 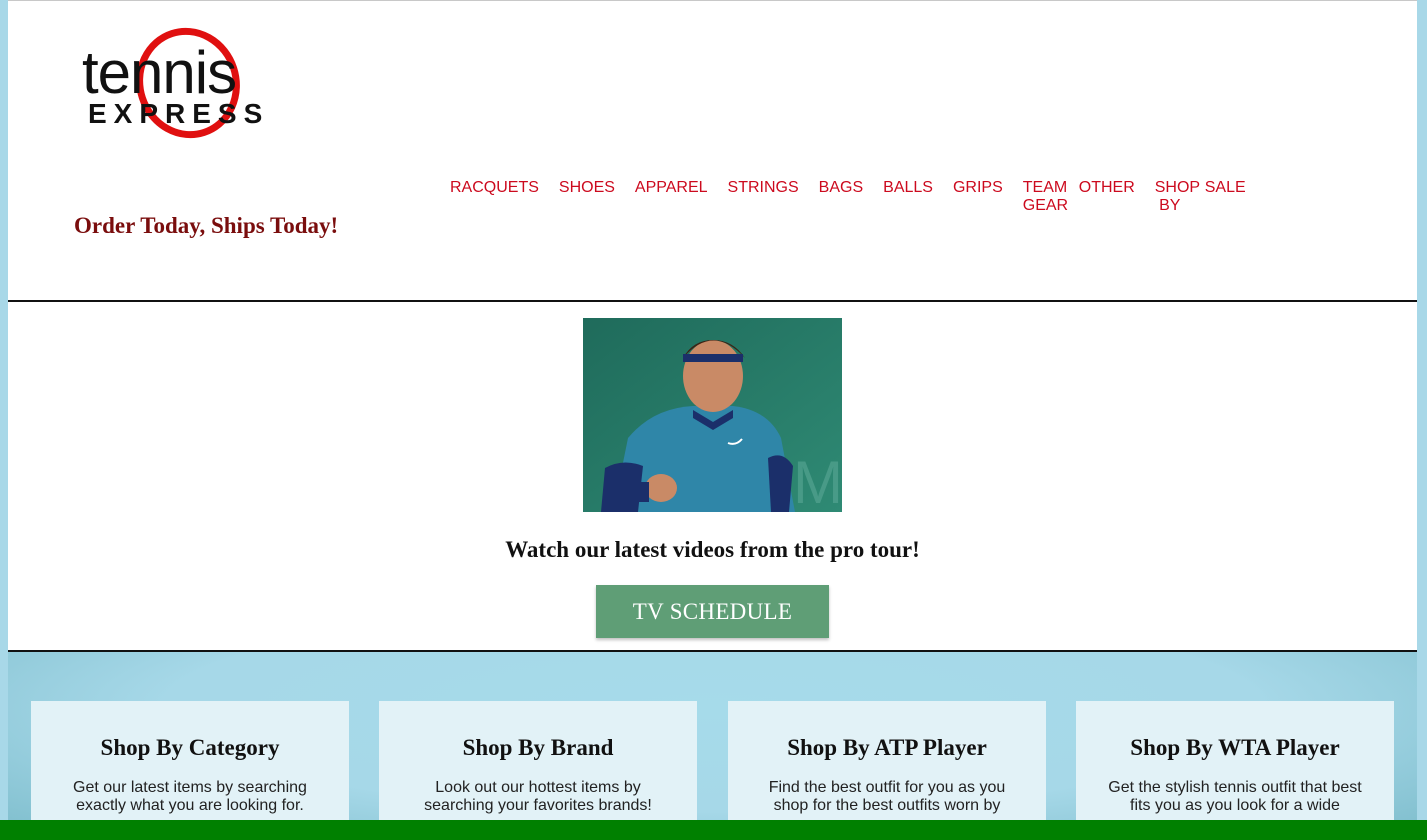 What do you see at coordinates (763, 188) in the screenshot?
I see `nav-strings: STRINGS` at bounding box center [763, 188].